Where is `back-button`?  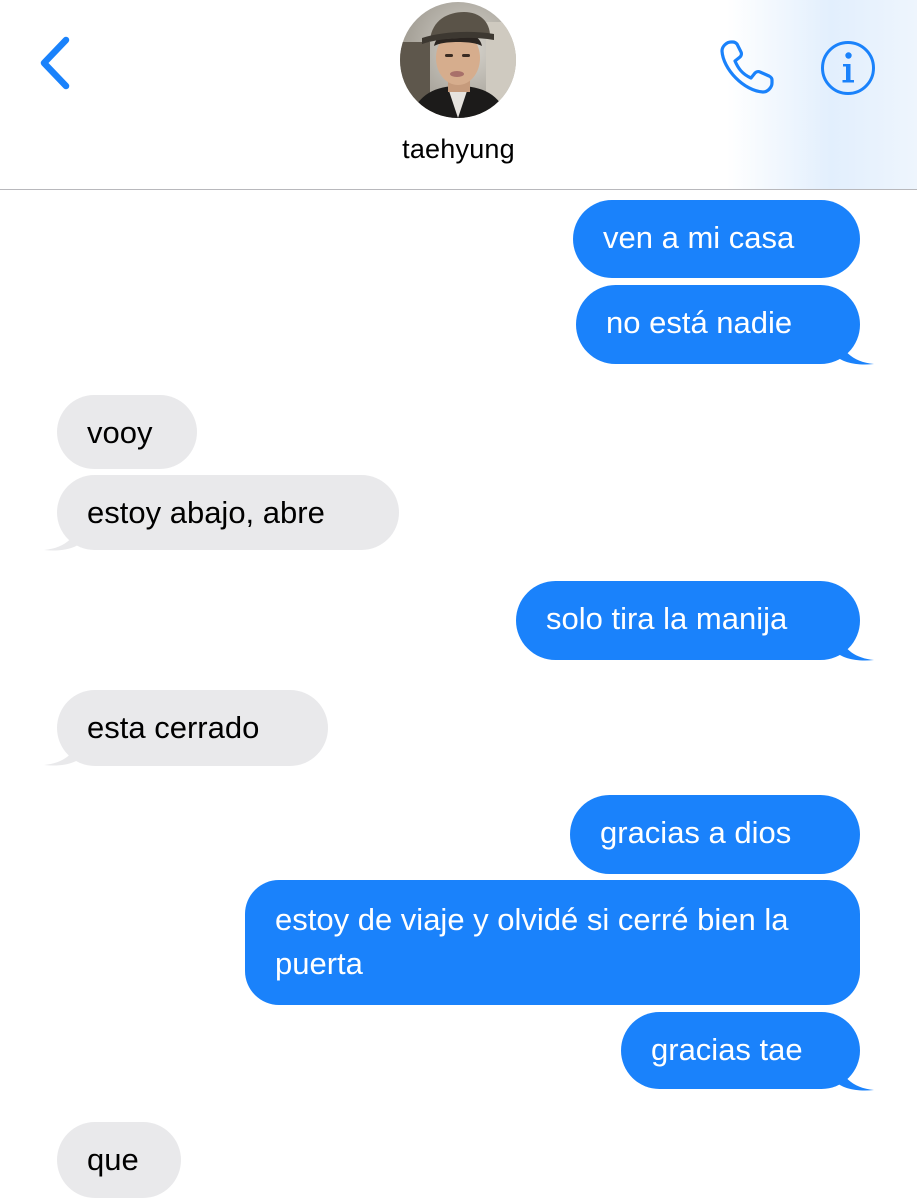
back-button is located at coordinates (56, 63).